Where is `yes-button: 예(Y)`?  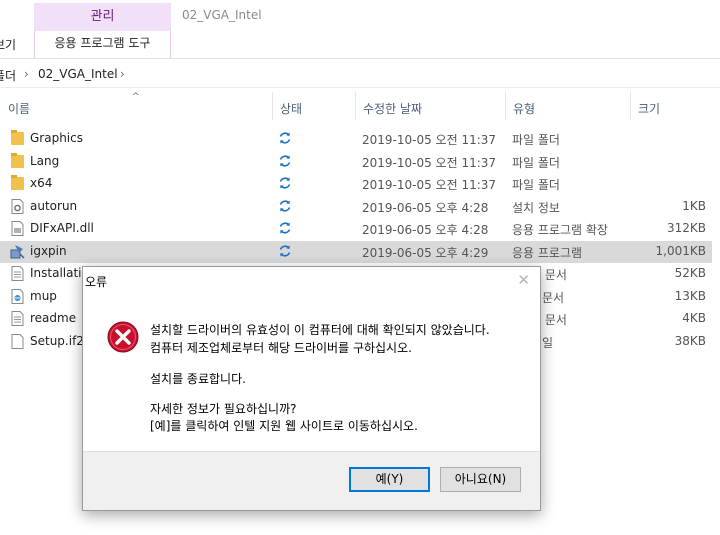
yes-button: 예(Y) is located at coordinates (389, 479).